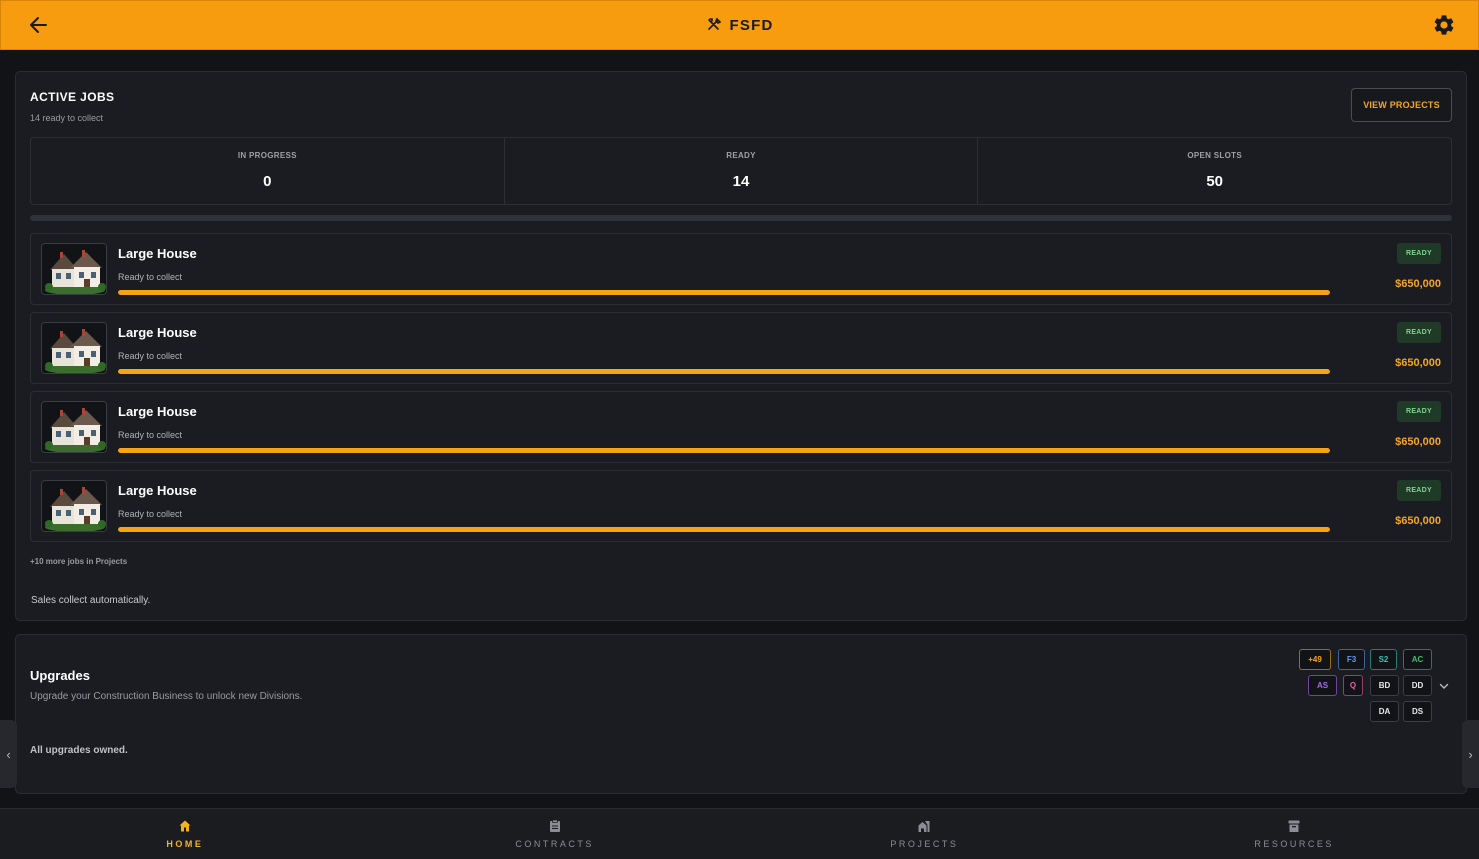 This screenshot has width=1479, height=859. What do you see at coordinates (8, 754) in the screenshot?
I see `prev-page-button: ‹` at bounding box center [8, 754].